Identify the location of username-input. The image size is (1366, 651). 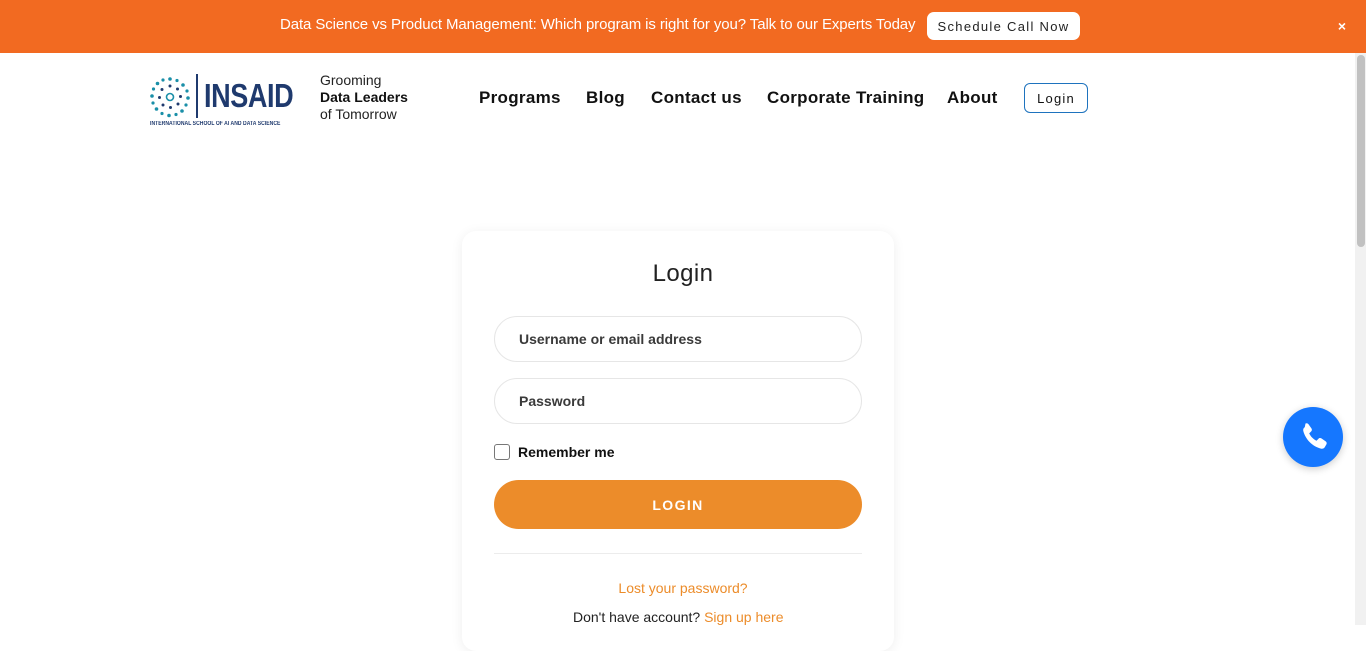
(678, 339).